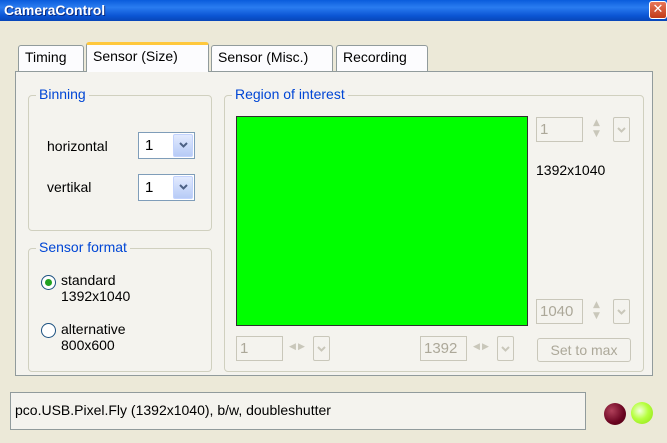 The height and width of the screenshot is (443, 667). Describe the element at coordinates (96, 296) in the screenshot. I see `standard-detail: 1392x1040` at that location.